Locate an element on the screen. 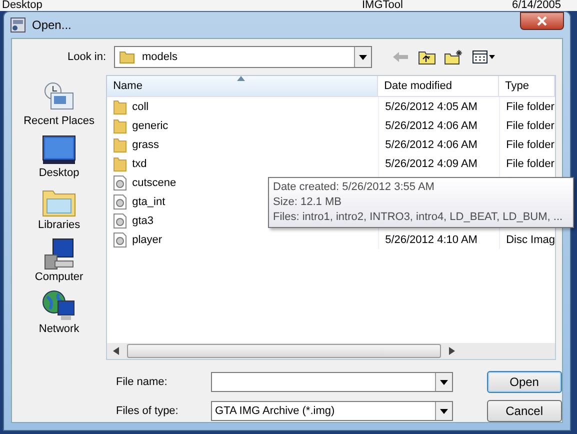 The height and width of the screenshot is (434, 577). file-name: gta3 is located at coordinates (143, 220).